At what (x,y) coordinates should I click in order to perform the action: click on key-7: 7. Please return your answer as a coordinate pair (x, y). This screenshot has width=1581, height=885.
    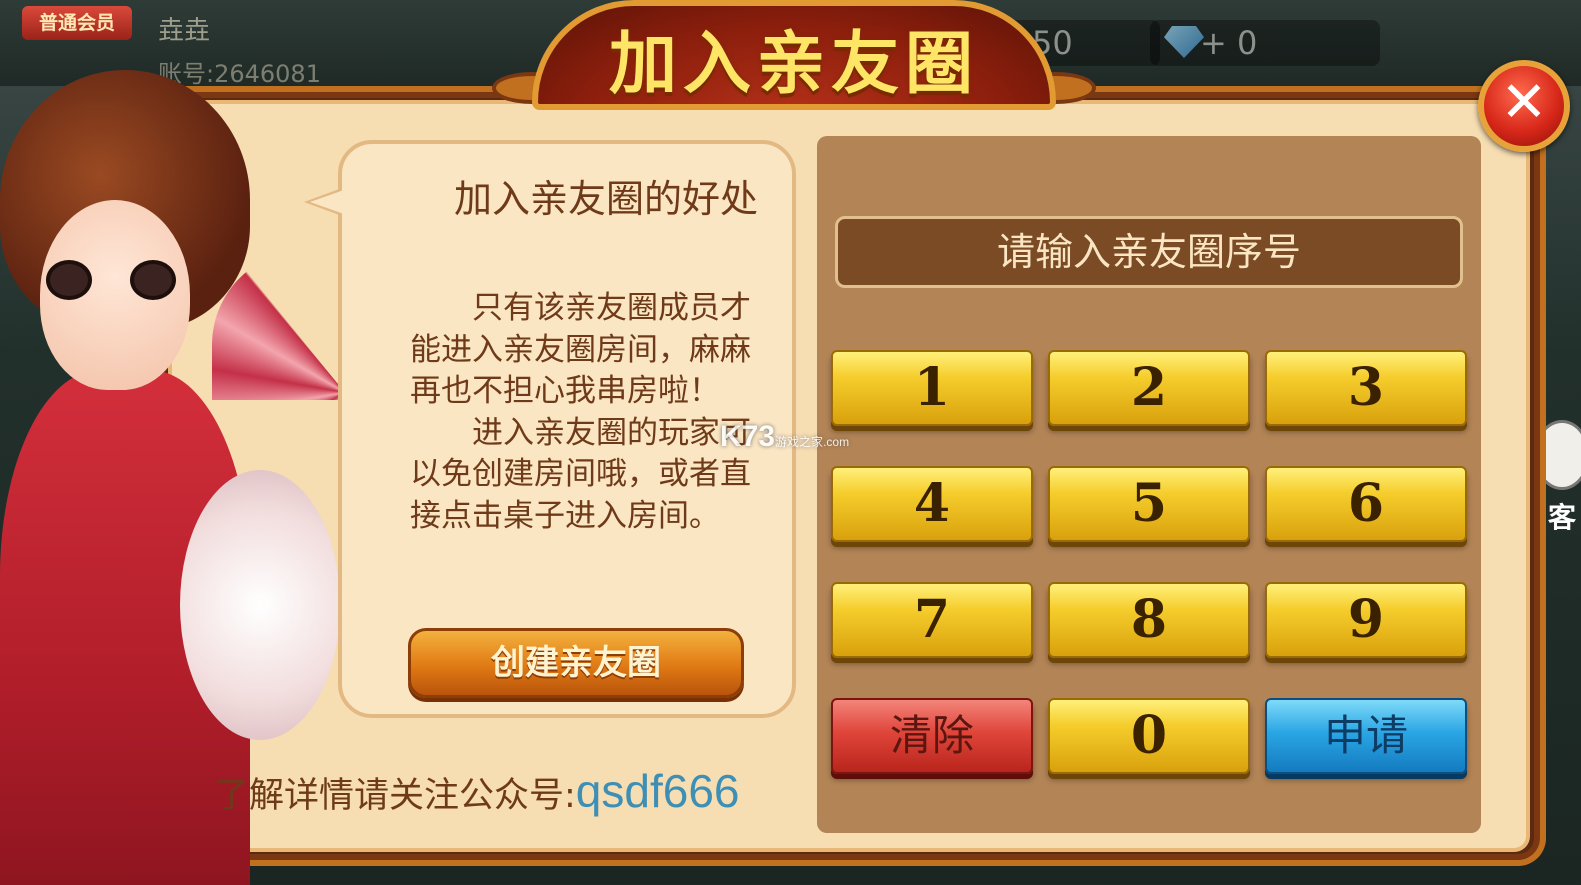
    Looking at the image, I should click on (932, 620).